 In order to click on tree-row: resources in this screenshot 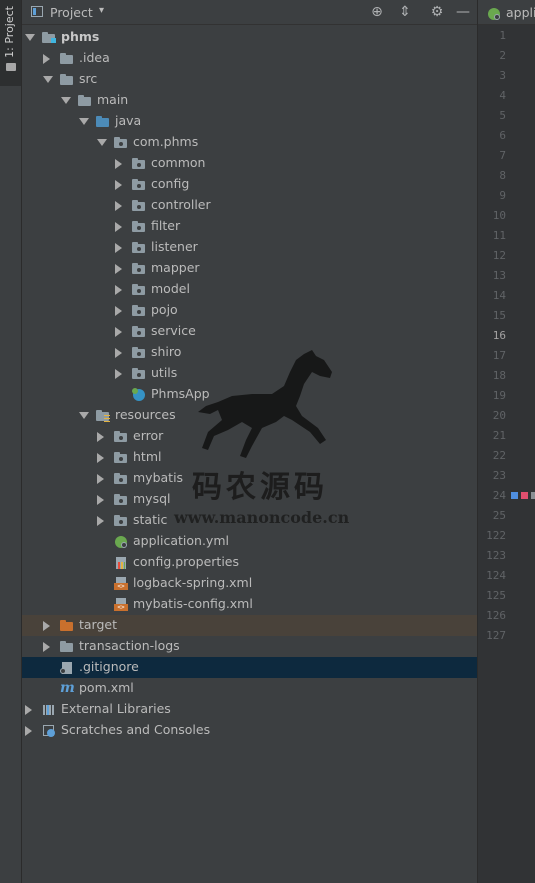, I will do `click(249, 415)`.